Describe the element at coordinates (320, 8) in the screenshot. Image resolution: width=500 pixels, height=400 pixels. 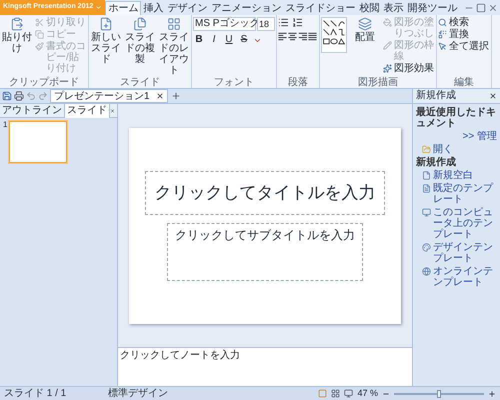
I see `ribbon-tab: スライドショー` at that location.